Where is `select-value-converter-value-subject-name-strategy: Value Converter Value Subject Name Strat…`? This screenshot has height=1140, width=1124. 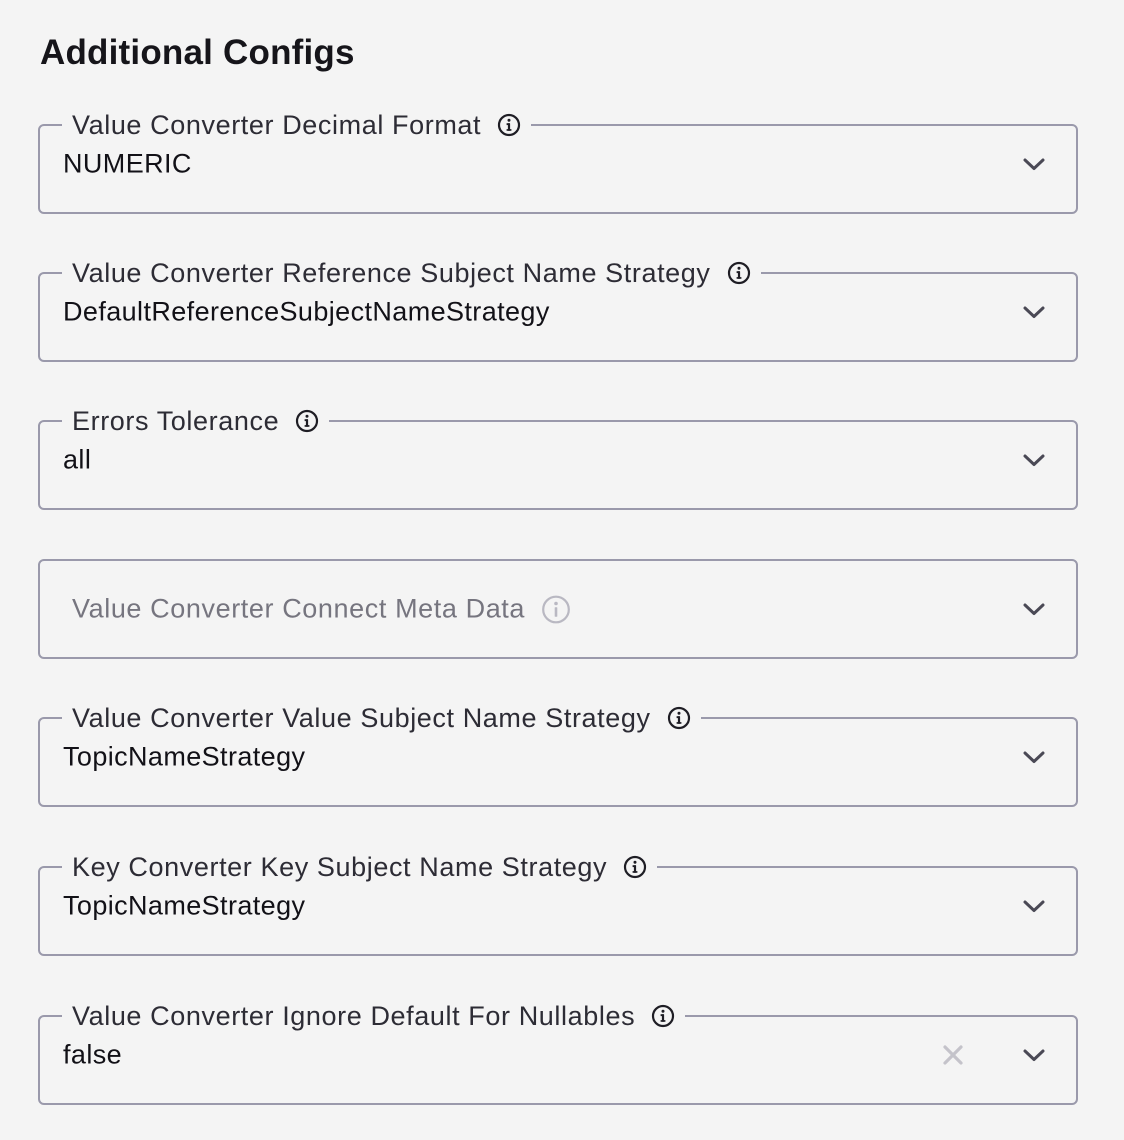 select-value-converter-value-subject-name-strategy: Value Converter Value Subject Name Strat… is located at coordinates (558, 755).